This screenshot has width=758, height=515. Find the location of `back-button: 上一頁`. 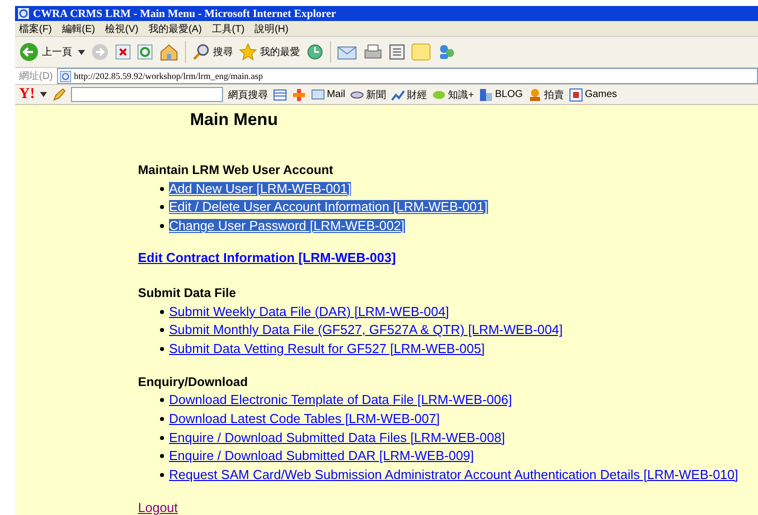

back-button: 上一頁 is located at coordinates (45, 52).